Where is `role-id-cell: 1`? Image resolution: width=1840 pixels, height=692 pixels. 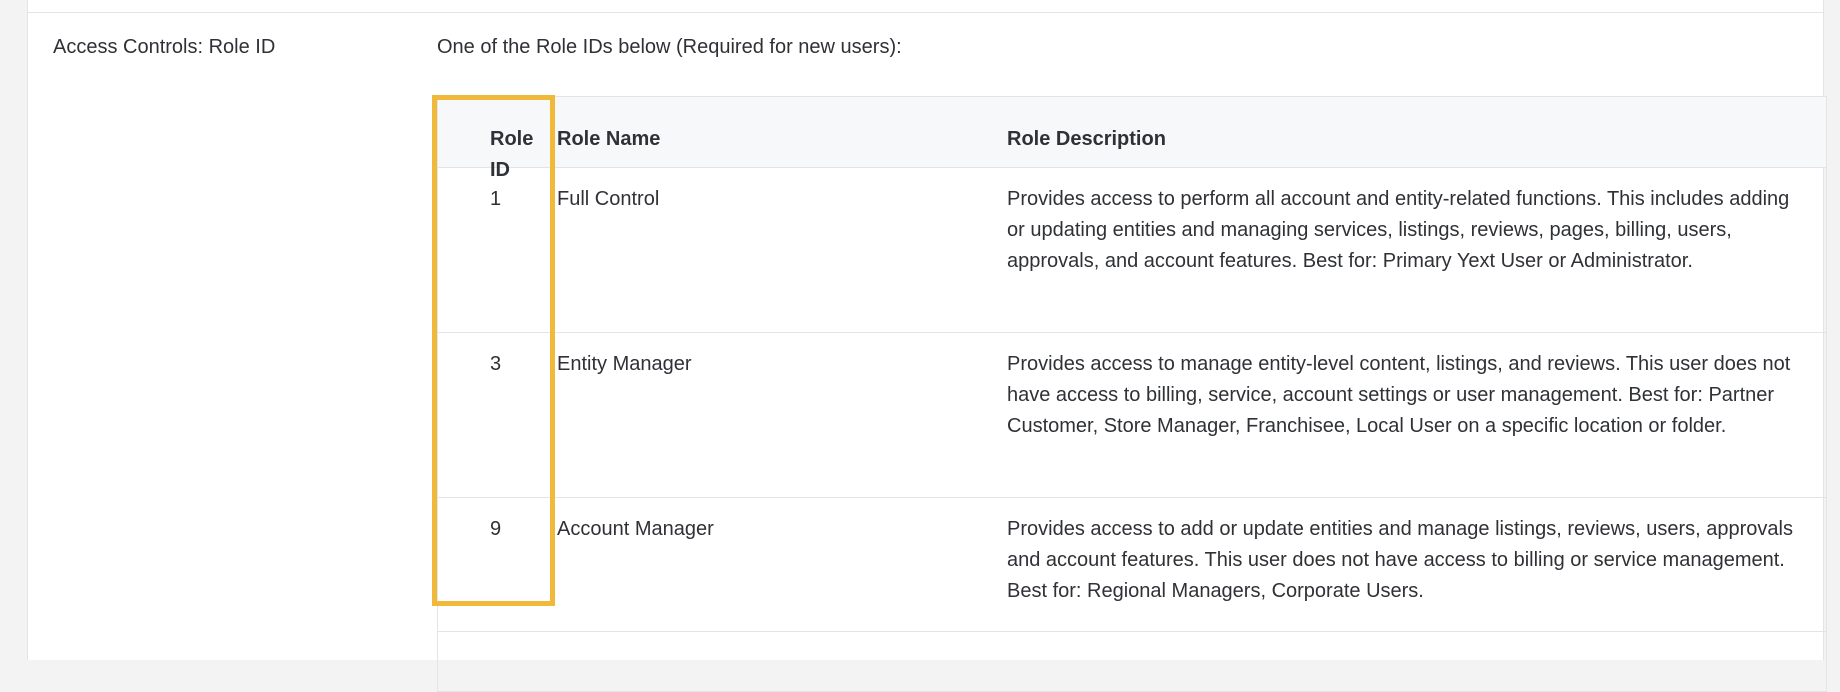
role-id-cell: 1 is located at coordinates (496, 199).